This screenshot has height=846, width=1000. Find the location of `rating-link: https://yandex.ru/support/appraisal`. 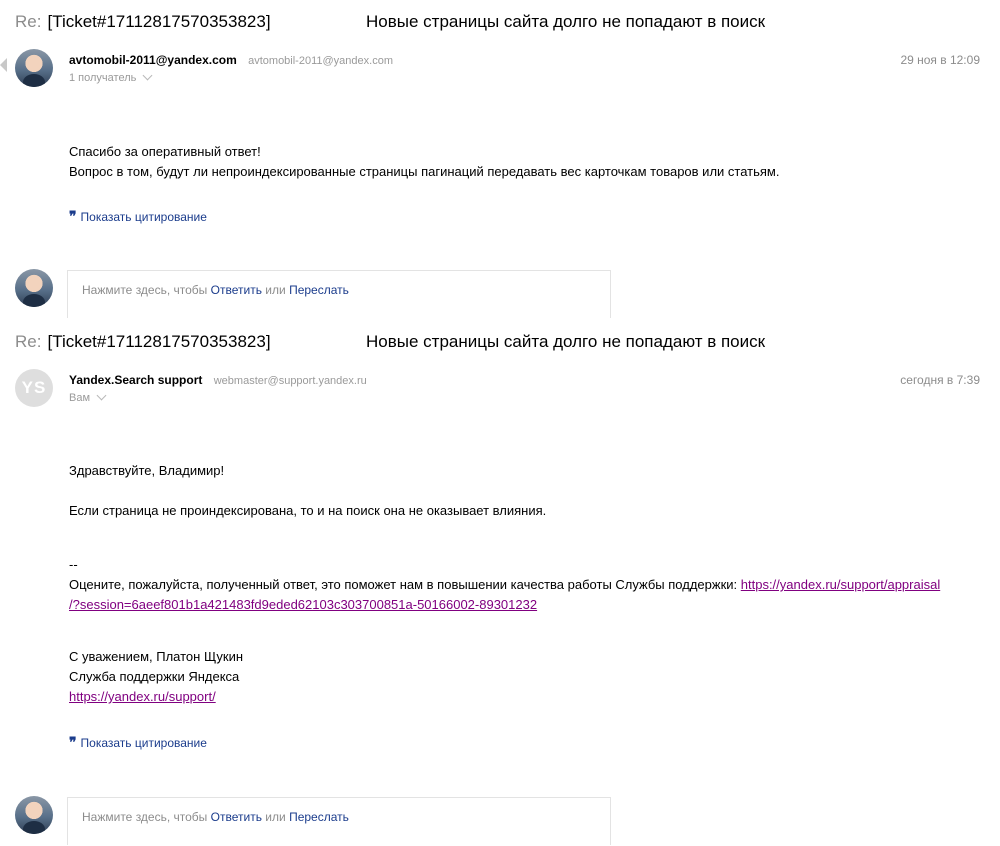

rating-link: https://yandex.ru/support/appraisal is located at coordinates (840, 584).